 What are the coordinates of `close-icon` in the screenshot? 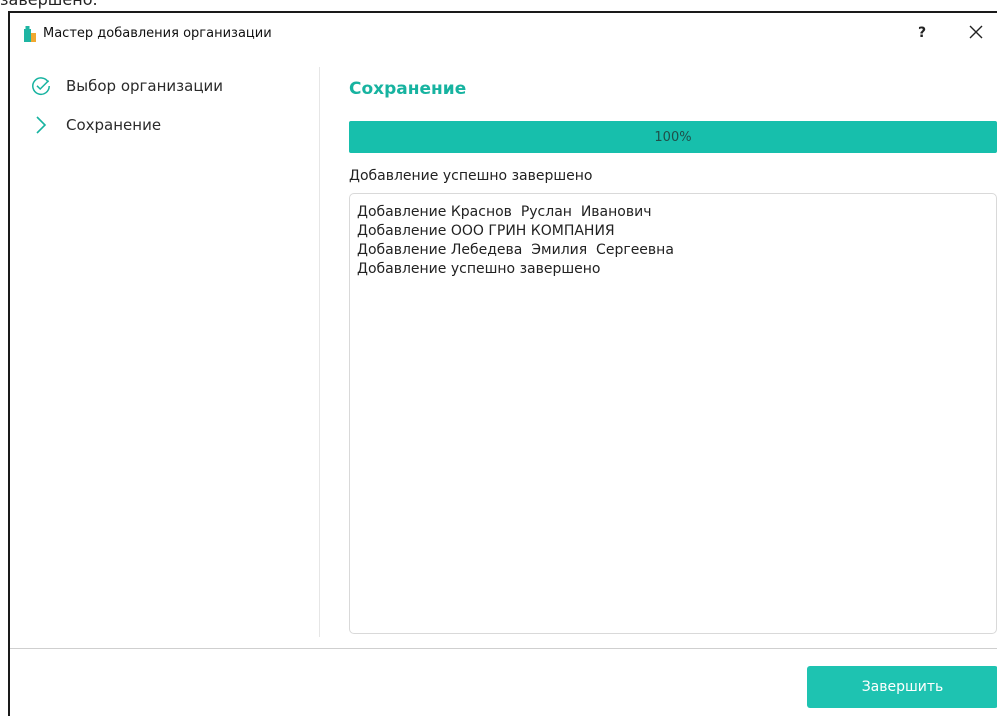 It's located at (976, 33).